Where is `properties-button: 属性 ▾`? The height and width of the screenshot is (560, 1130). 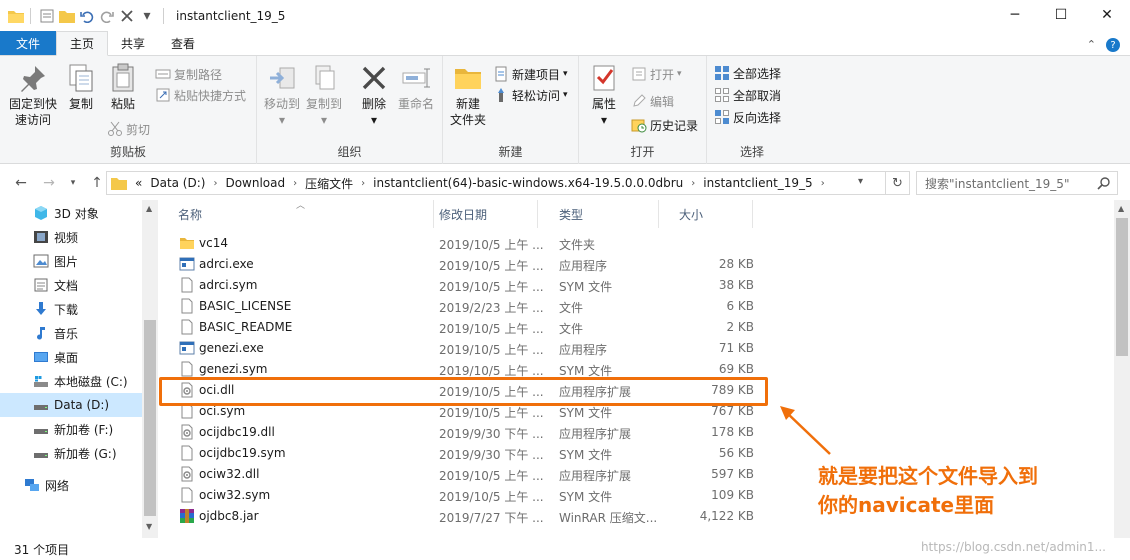 properties-button: 属性 ▾ is located at coordinates (604, 95).